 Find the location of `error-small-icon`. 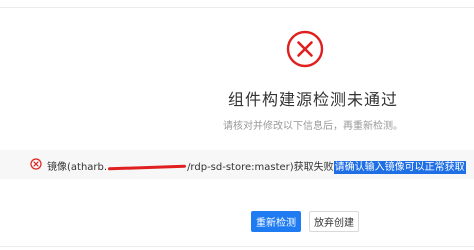

error-small-icon is located at coordinates (36, 164).